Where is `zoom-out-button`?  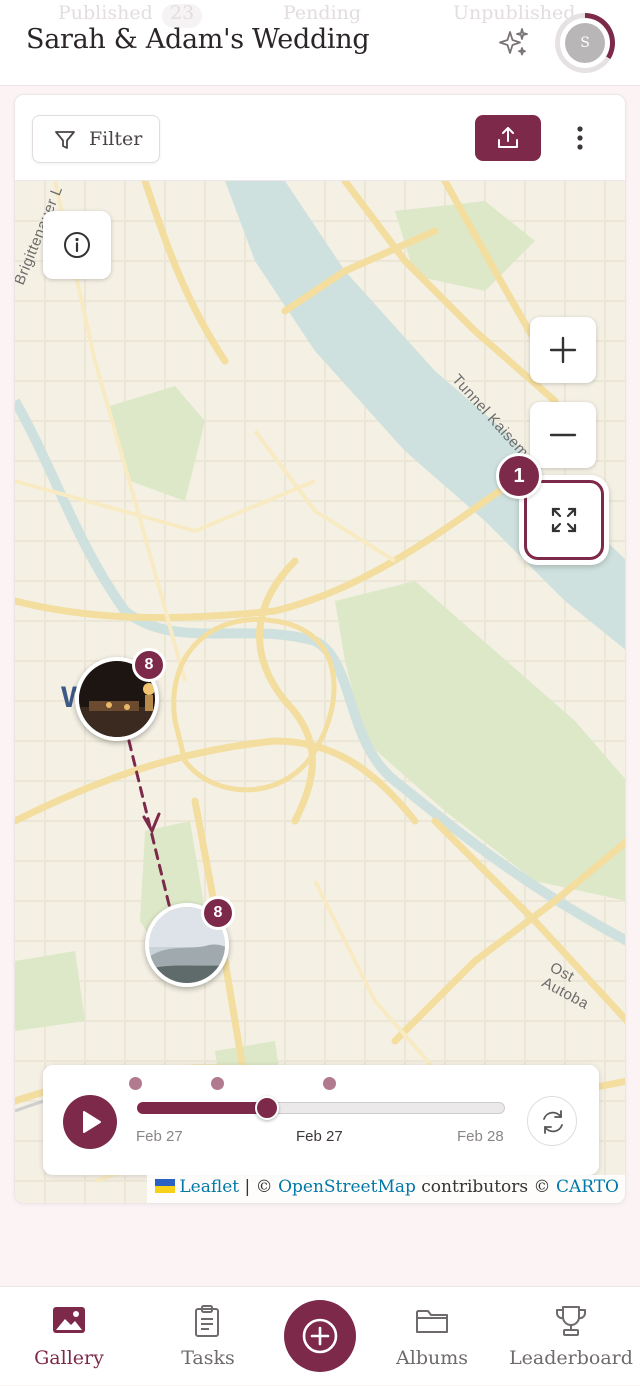 zoom-out-button is located at coordinates (563, 435).